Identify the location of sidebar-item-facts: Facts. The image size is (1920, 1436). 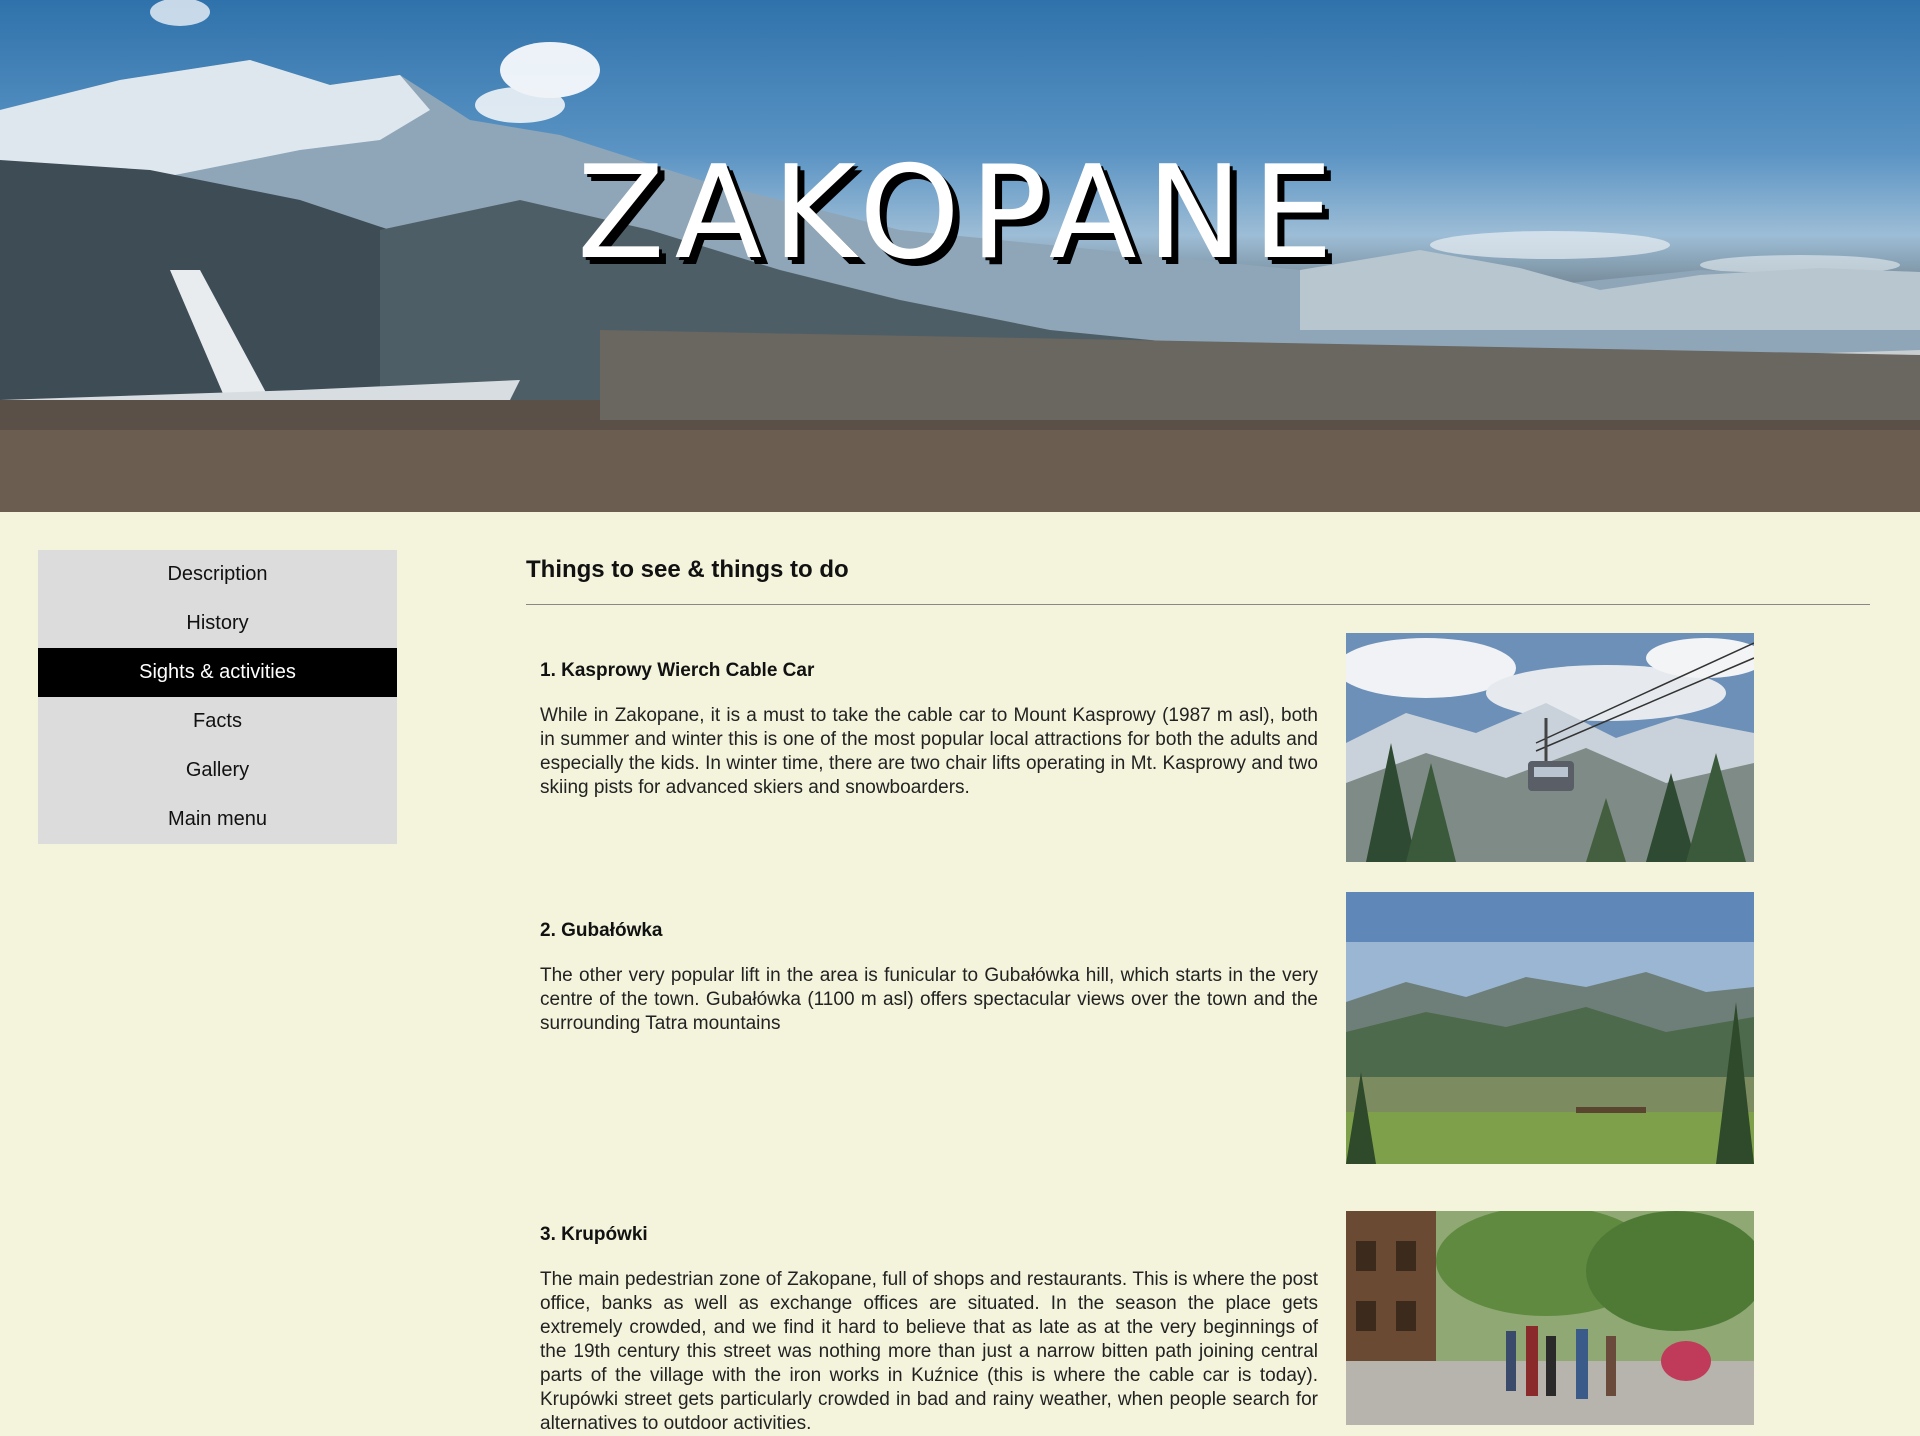
(217, 721).